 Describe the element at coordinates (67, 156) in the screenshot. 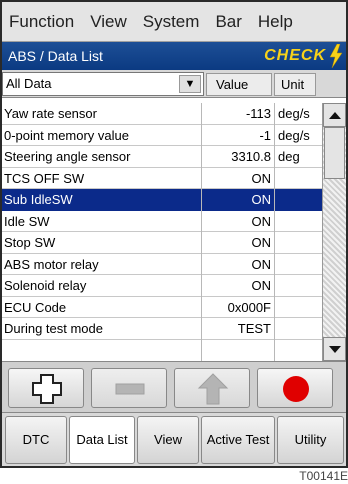

I see `row-name: Steering angle sensor` at that location.